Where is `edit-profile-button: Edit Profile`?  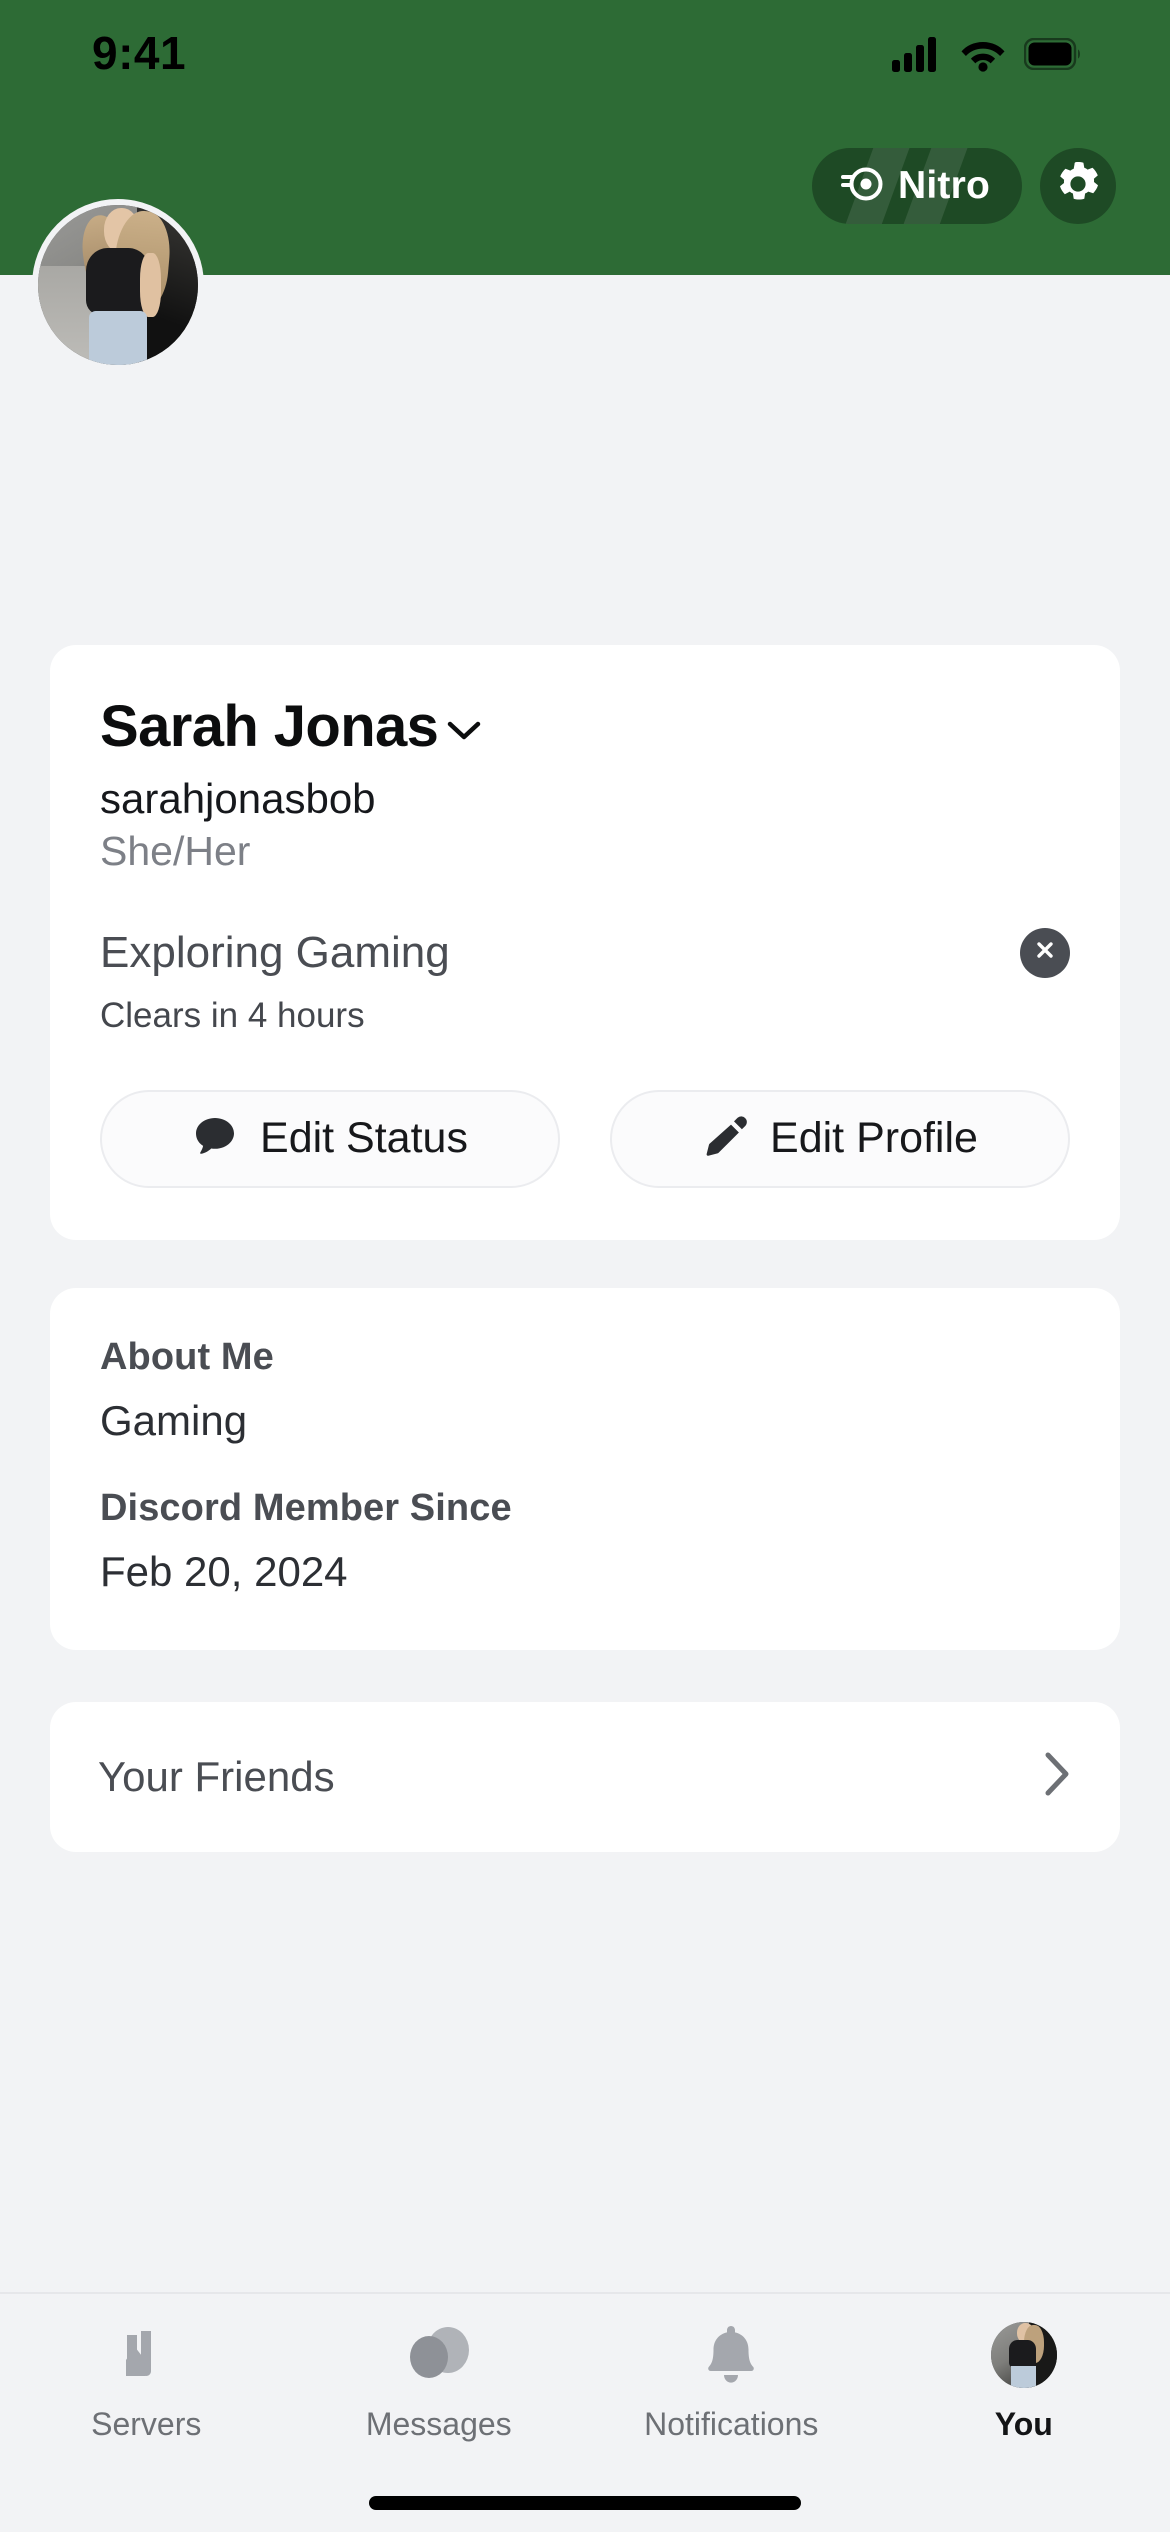 edit-profile-button: Edit Profile is located at coordinates (840, 1138).